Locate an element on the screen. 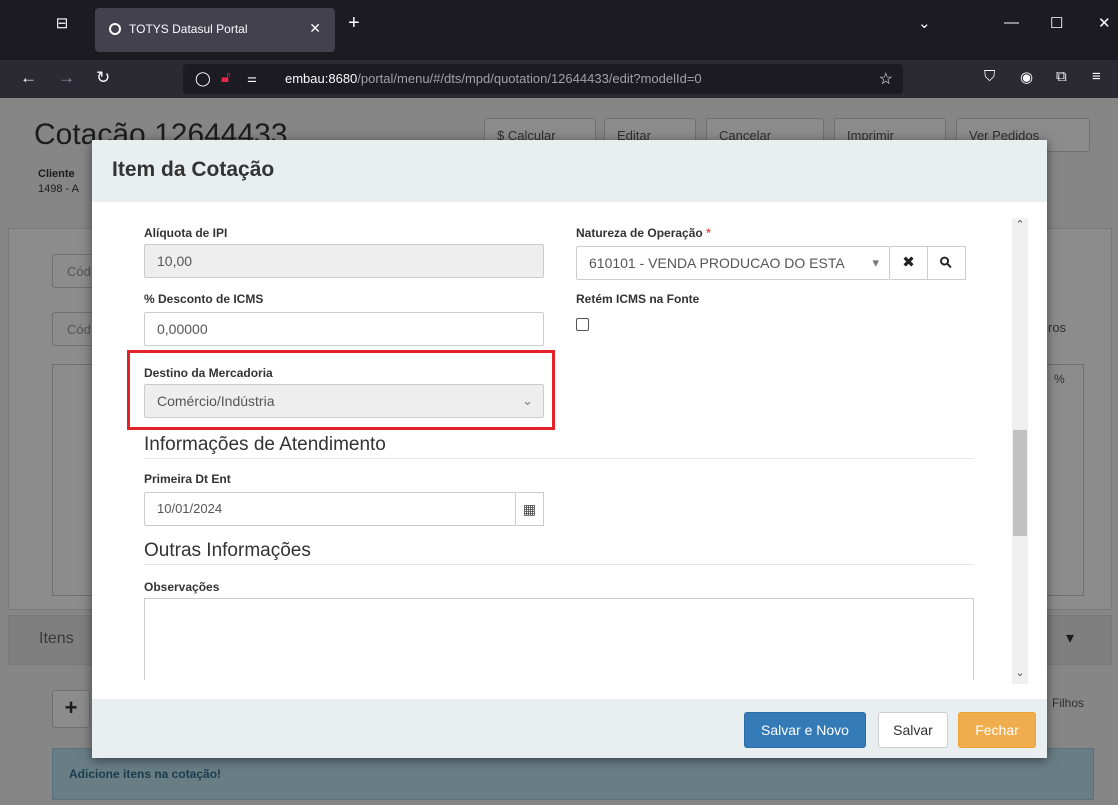 This screenshot has width=1118, height=805. back-icon: ← is located at coordinates (28, 78).